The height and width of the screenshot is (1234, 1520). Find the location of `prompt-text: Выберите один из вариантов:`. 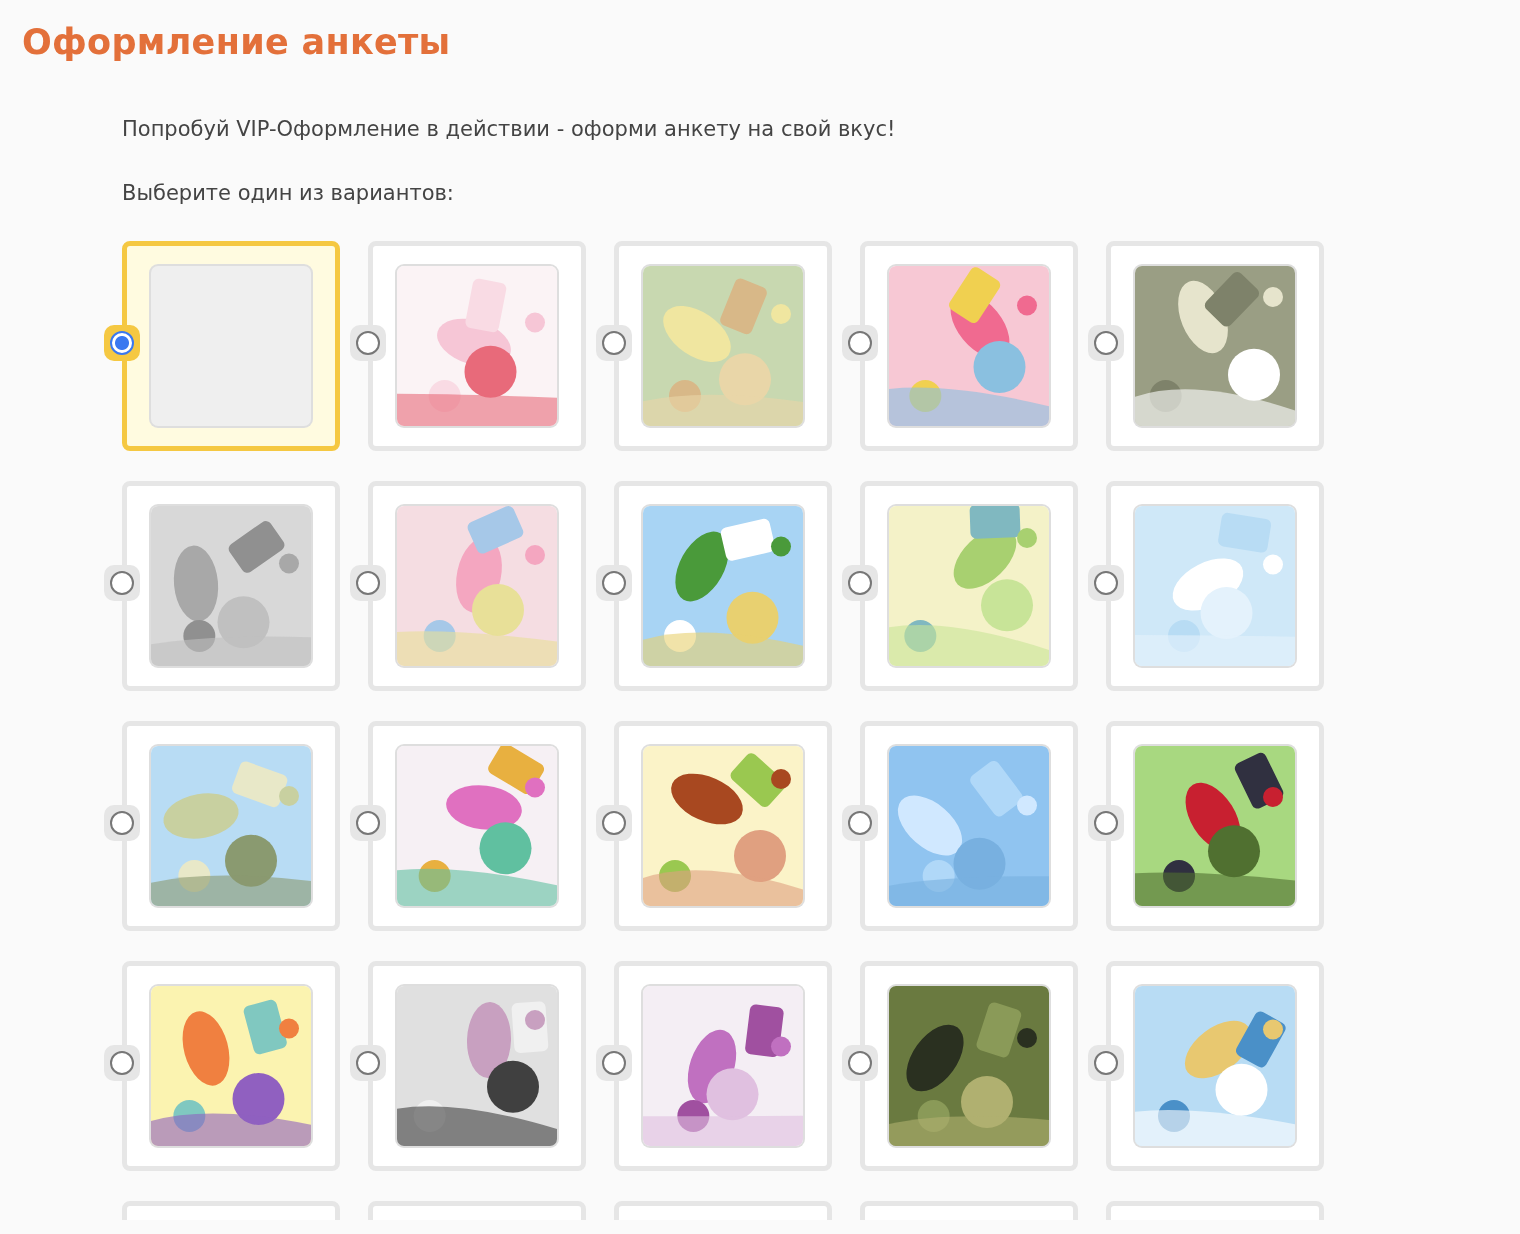

prompt-text: Выберите один из вариантов: is located at coordinates (288, 193).